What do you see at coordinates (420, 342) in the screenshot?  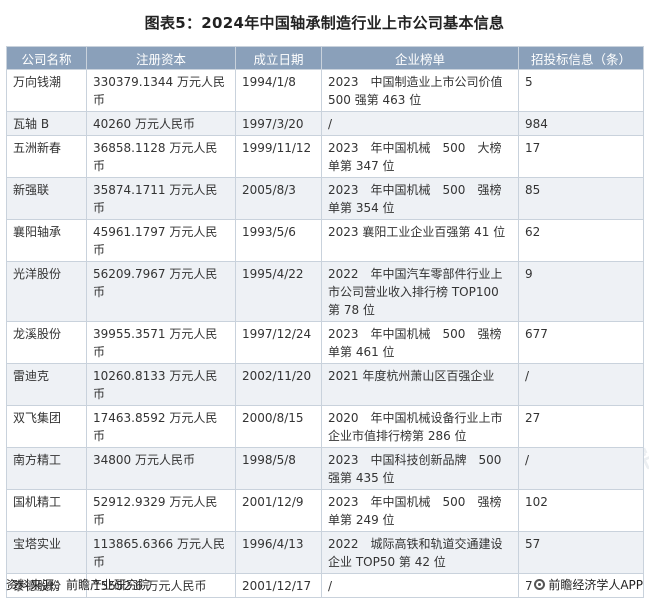 I see `cell-ranking: 2023 年中国机械 500 强榜单第 461 位` at bounding box center [420, 342].